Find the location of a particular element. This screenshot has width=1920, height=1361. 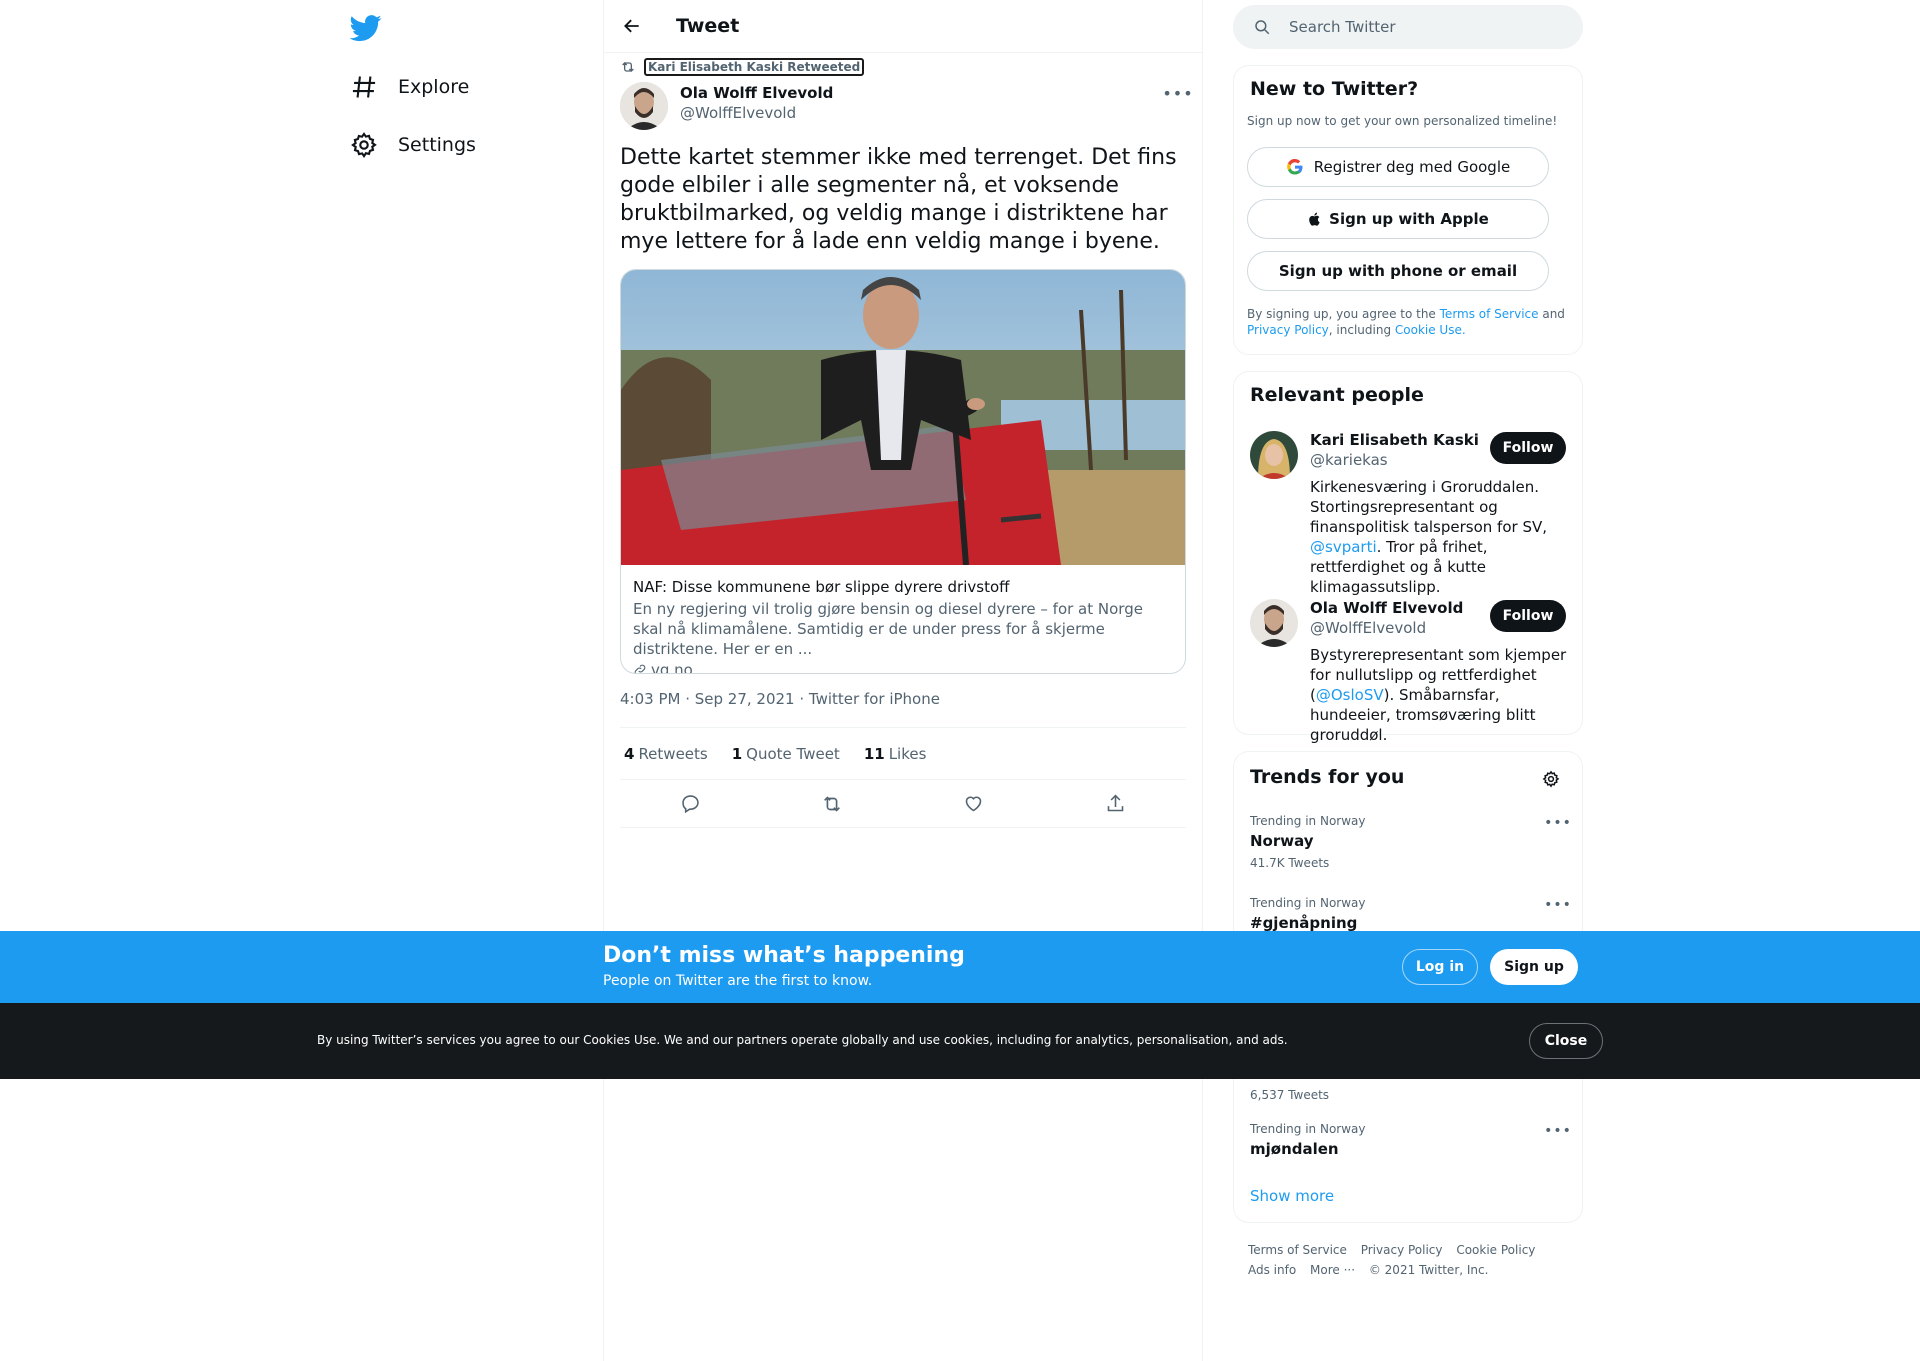

trend-count: 41.7K Tweets is located at coordinates (1290, 863).